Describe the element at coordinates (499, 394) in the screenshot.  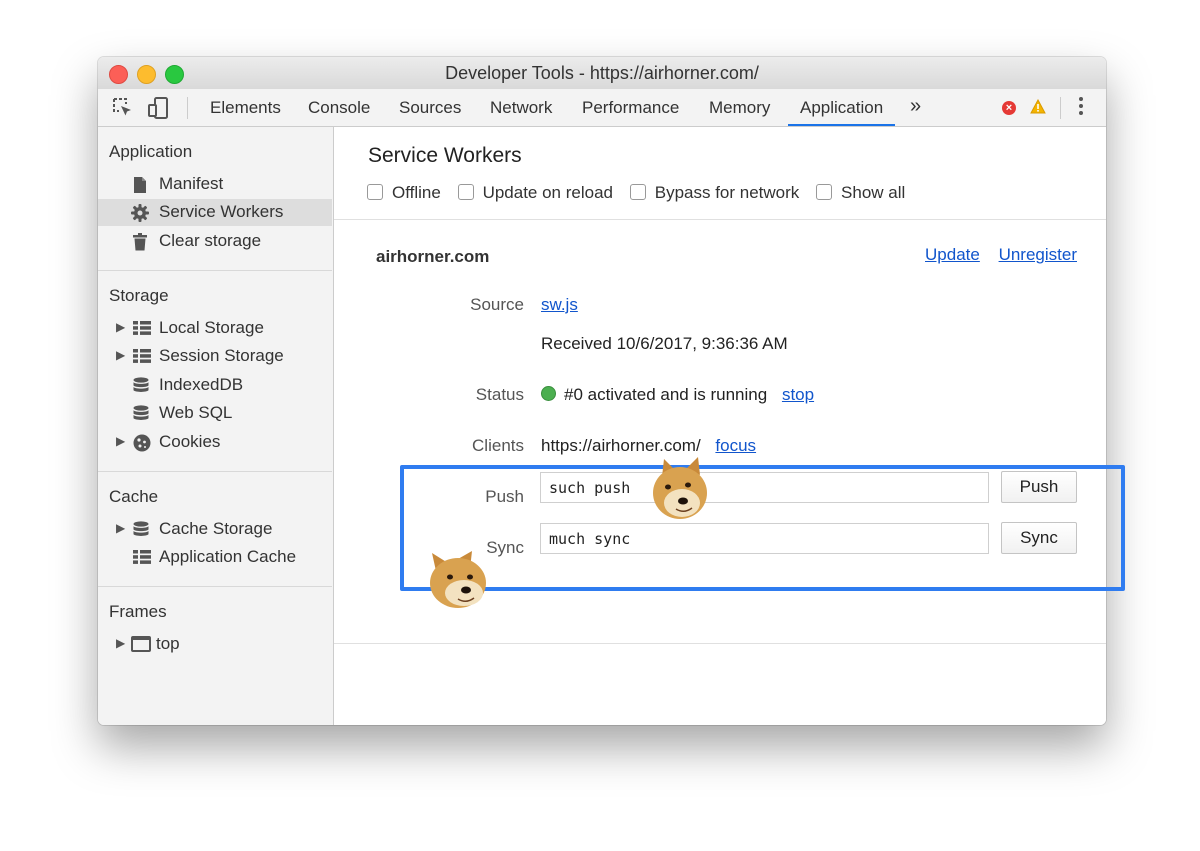
I see `status-label: Status` at that location.